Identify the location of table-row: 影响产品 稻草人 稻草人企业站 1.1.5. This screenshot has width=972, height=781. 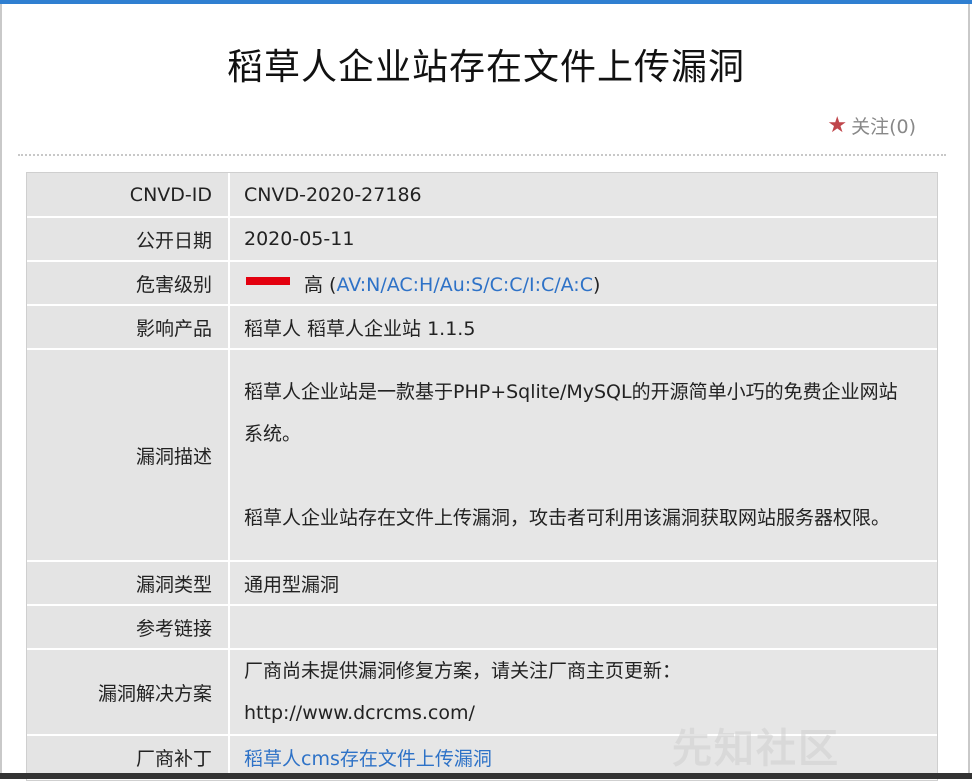
(482, 327).